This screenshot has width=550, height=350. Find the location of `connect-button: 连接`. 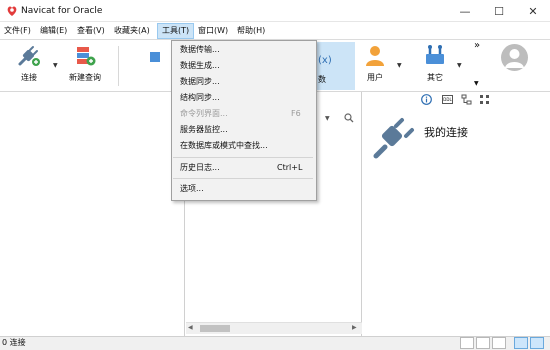

connect-button: 连接 is located at coordinates (29, 66).